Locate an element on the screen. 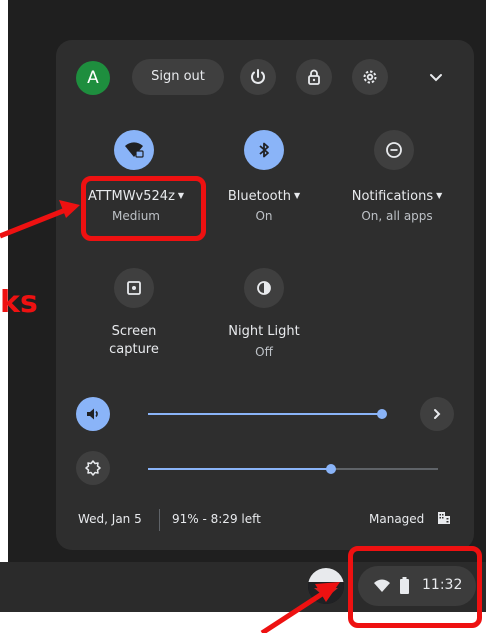 The height and width of the screenshot is (633, 486). arrow-to-tray is located at coordinates (293, 611).